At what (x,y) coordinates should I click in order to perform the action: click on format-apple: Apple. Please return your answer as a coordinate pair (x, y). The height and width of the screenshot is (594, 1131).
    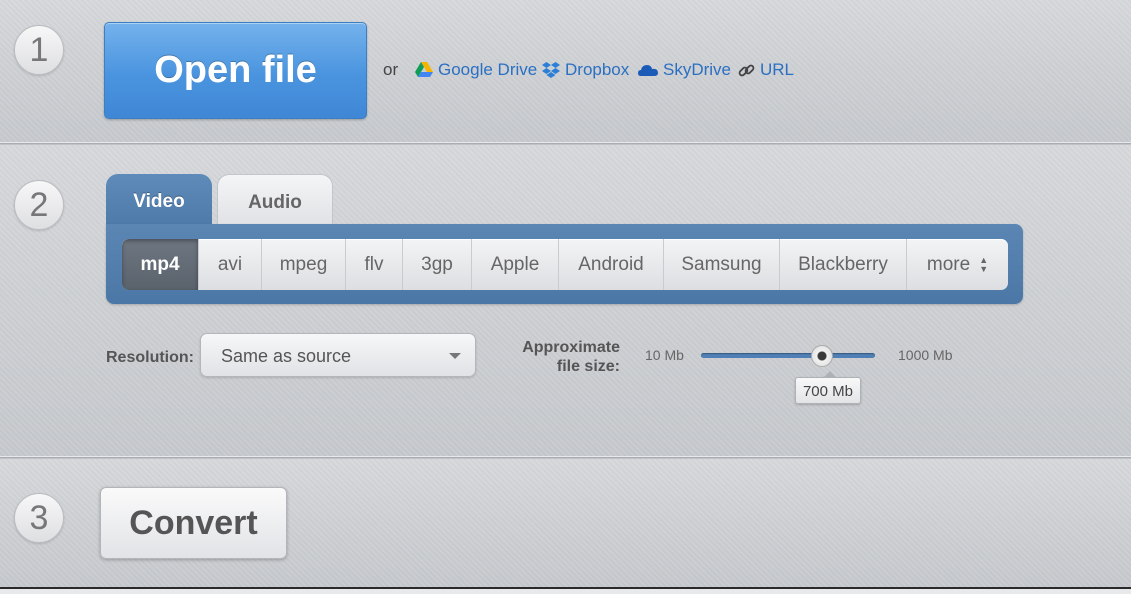
    Looking at the image, I should click on (515, 264).